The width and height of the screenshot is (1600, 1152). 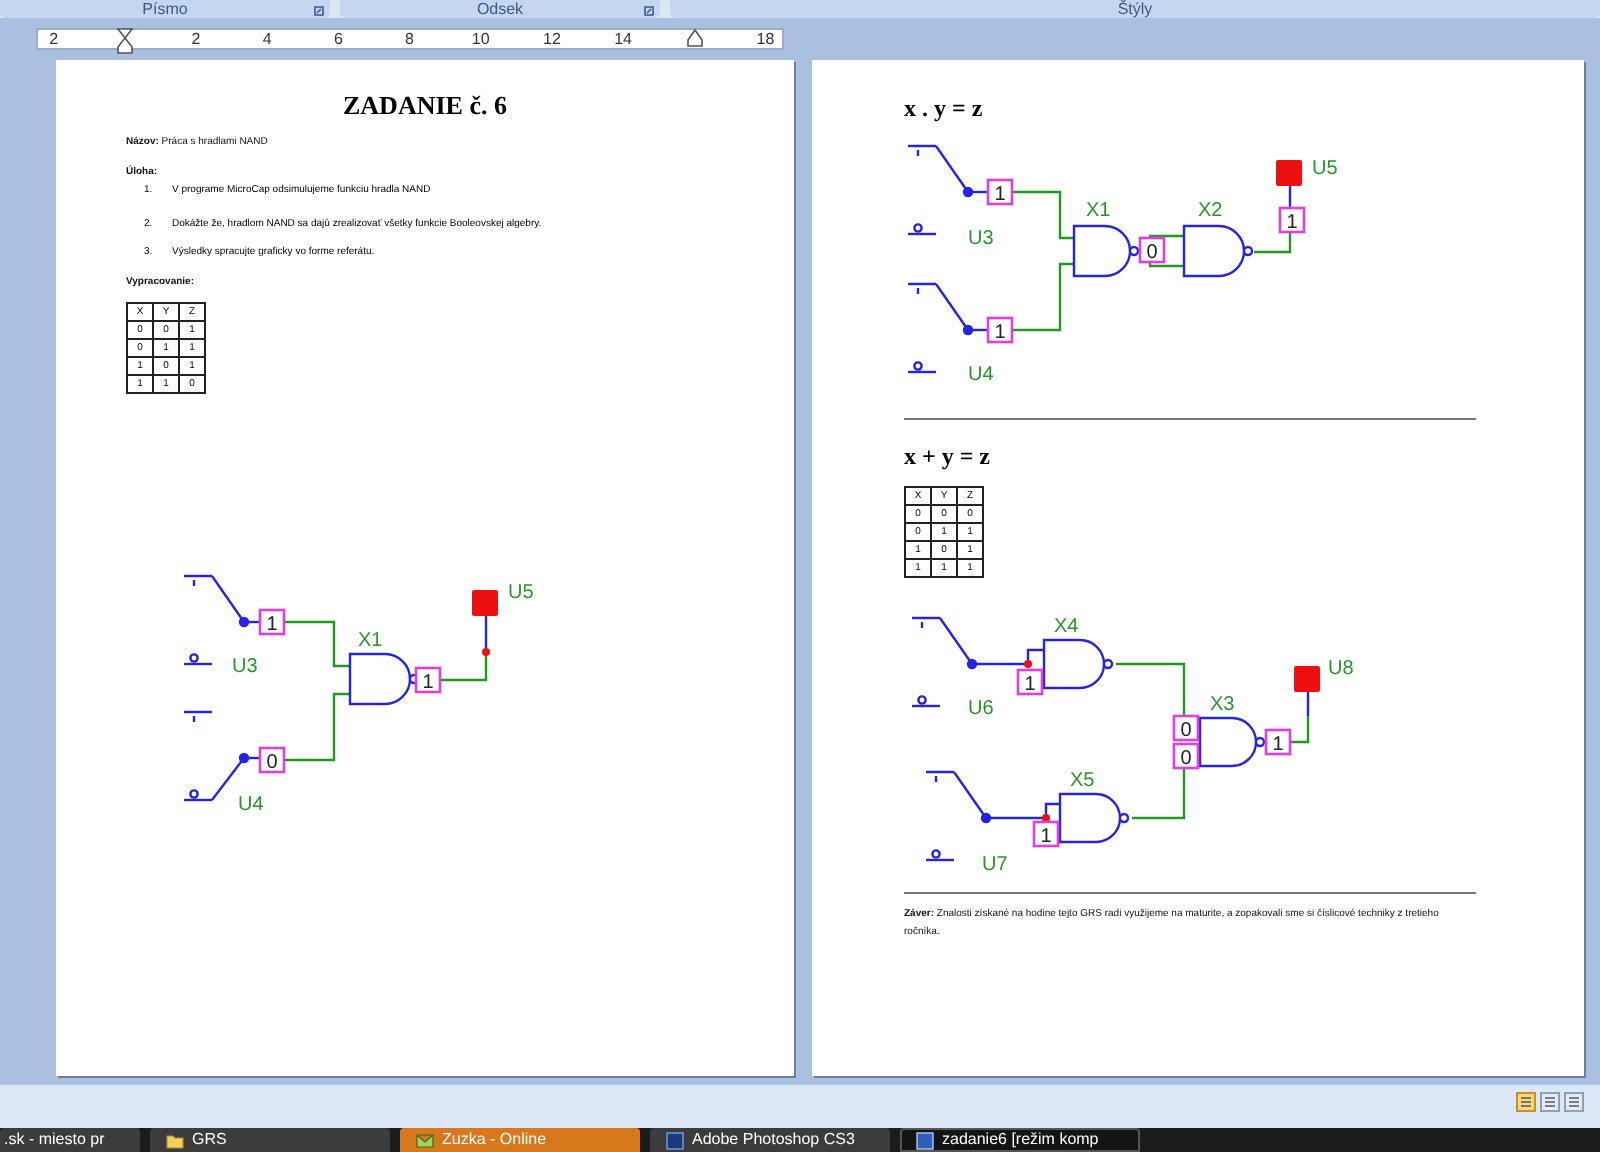 What do you see at coordinates (267, 38) in the screenshot?
I see `ruler-number: 4` at bounding box center [267, 38].